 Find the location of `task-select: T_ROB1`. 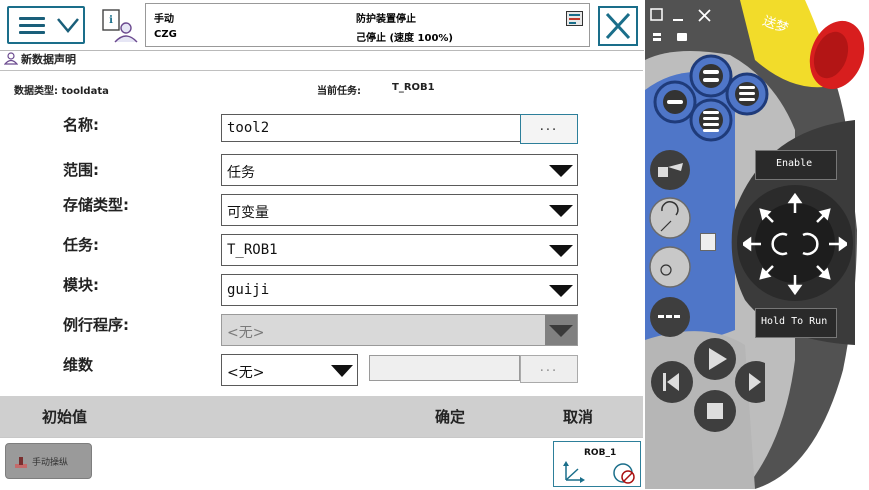

task-select: T_ROB1 is located at coordinates (399, 250).